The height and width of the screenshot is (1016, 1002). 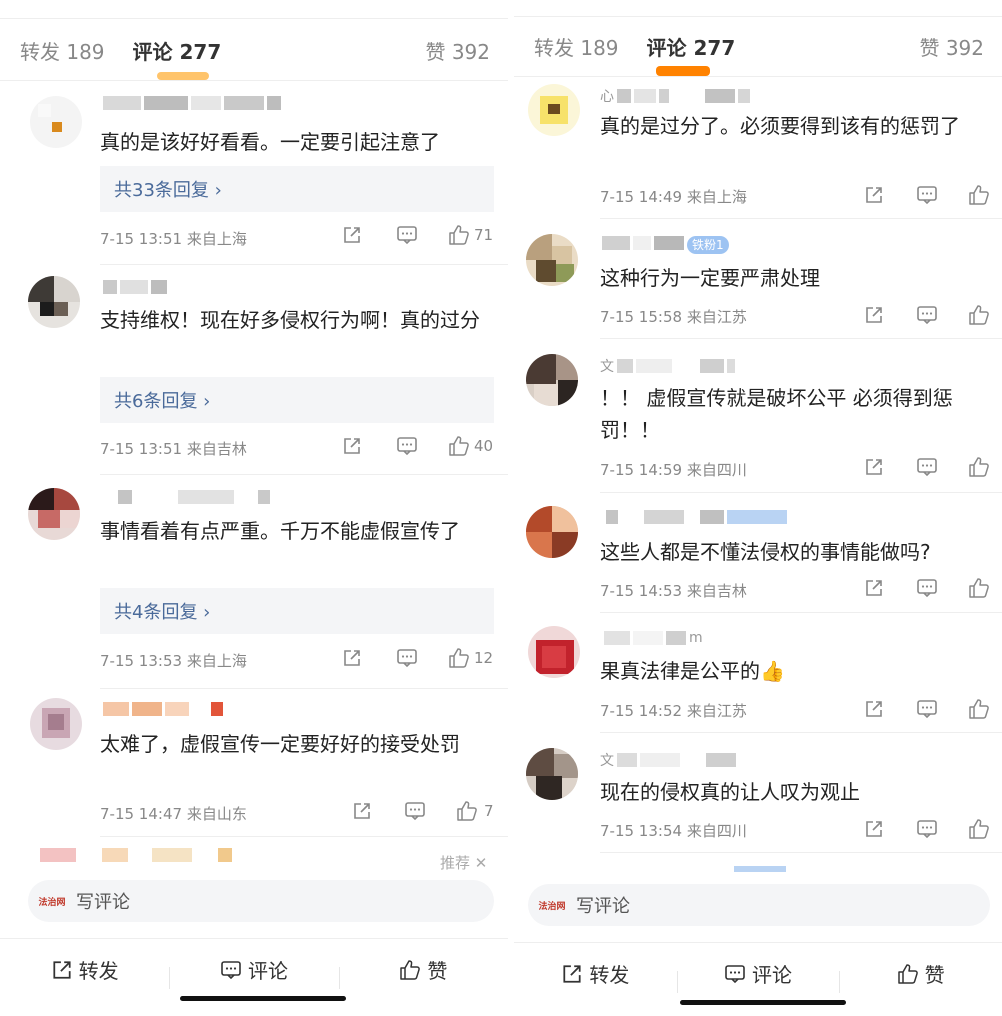 I want to click on comment-actions: 40, so click(x=417, y=446).